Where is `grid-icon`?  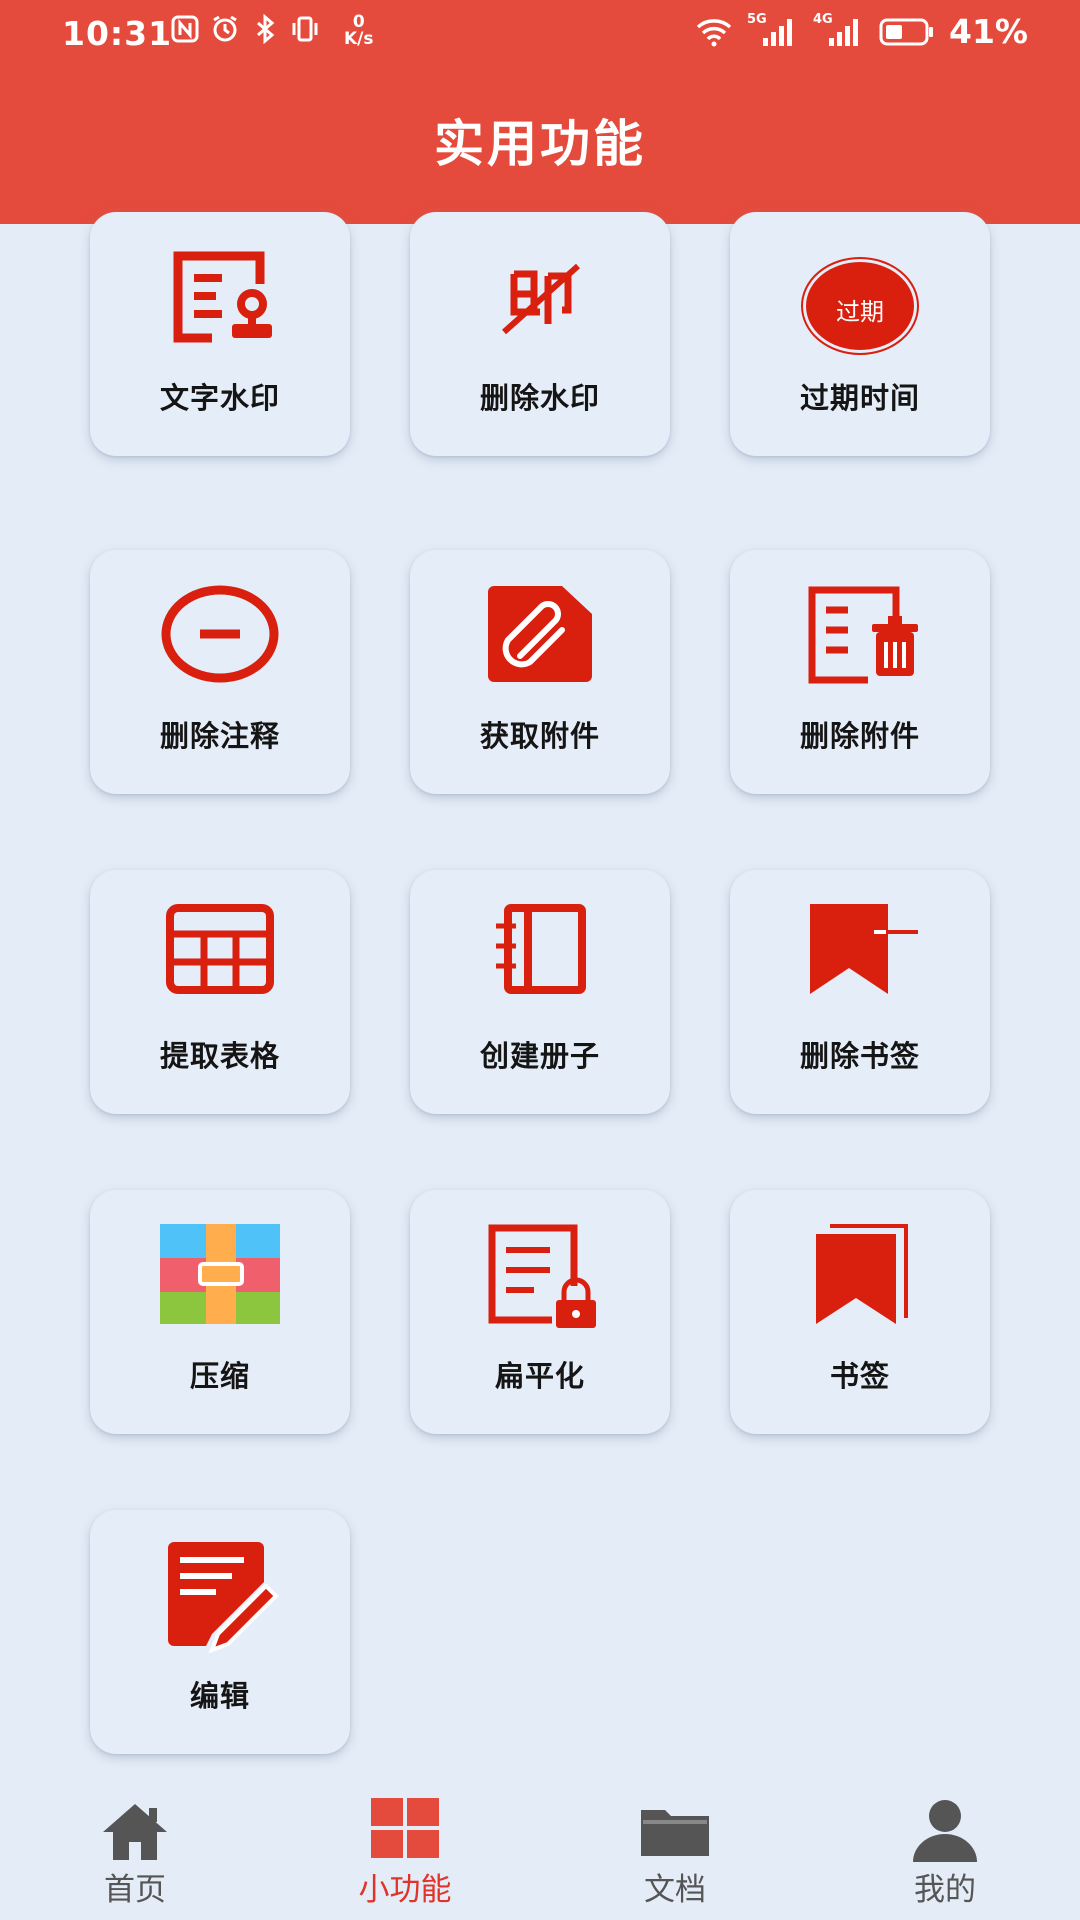
grid-icon is located at coordinates (405, 1828).